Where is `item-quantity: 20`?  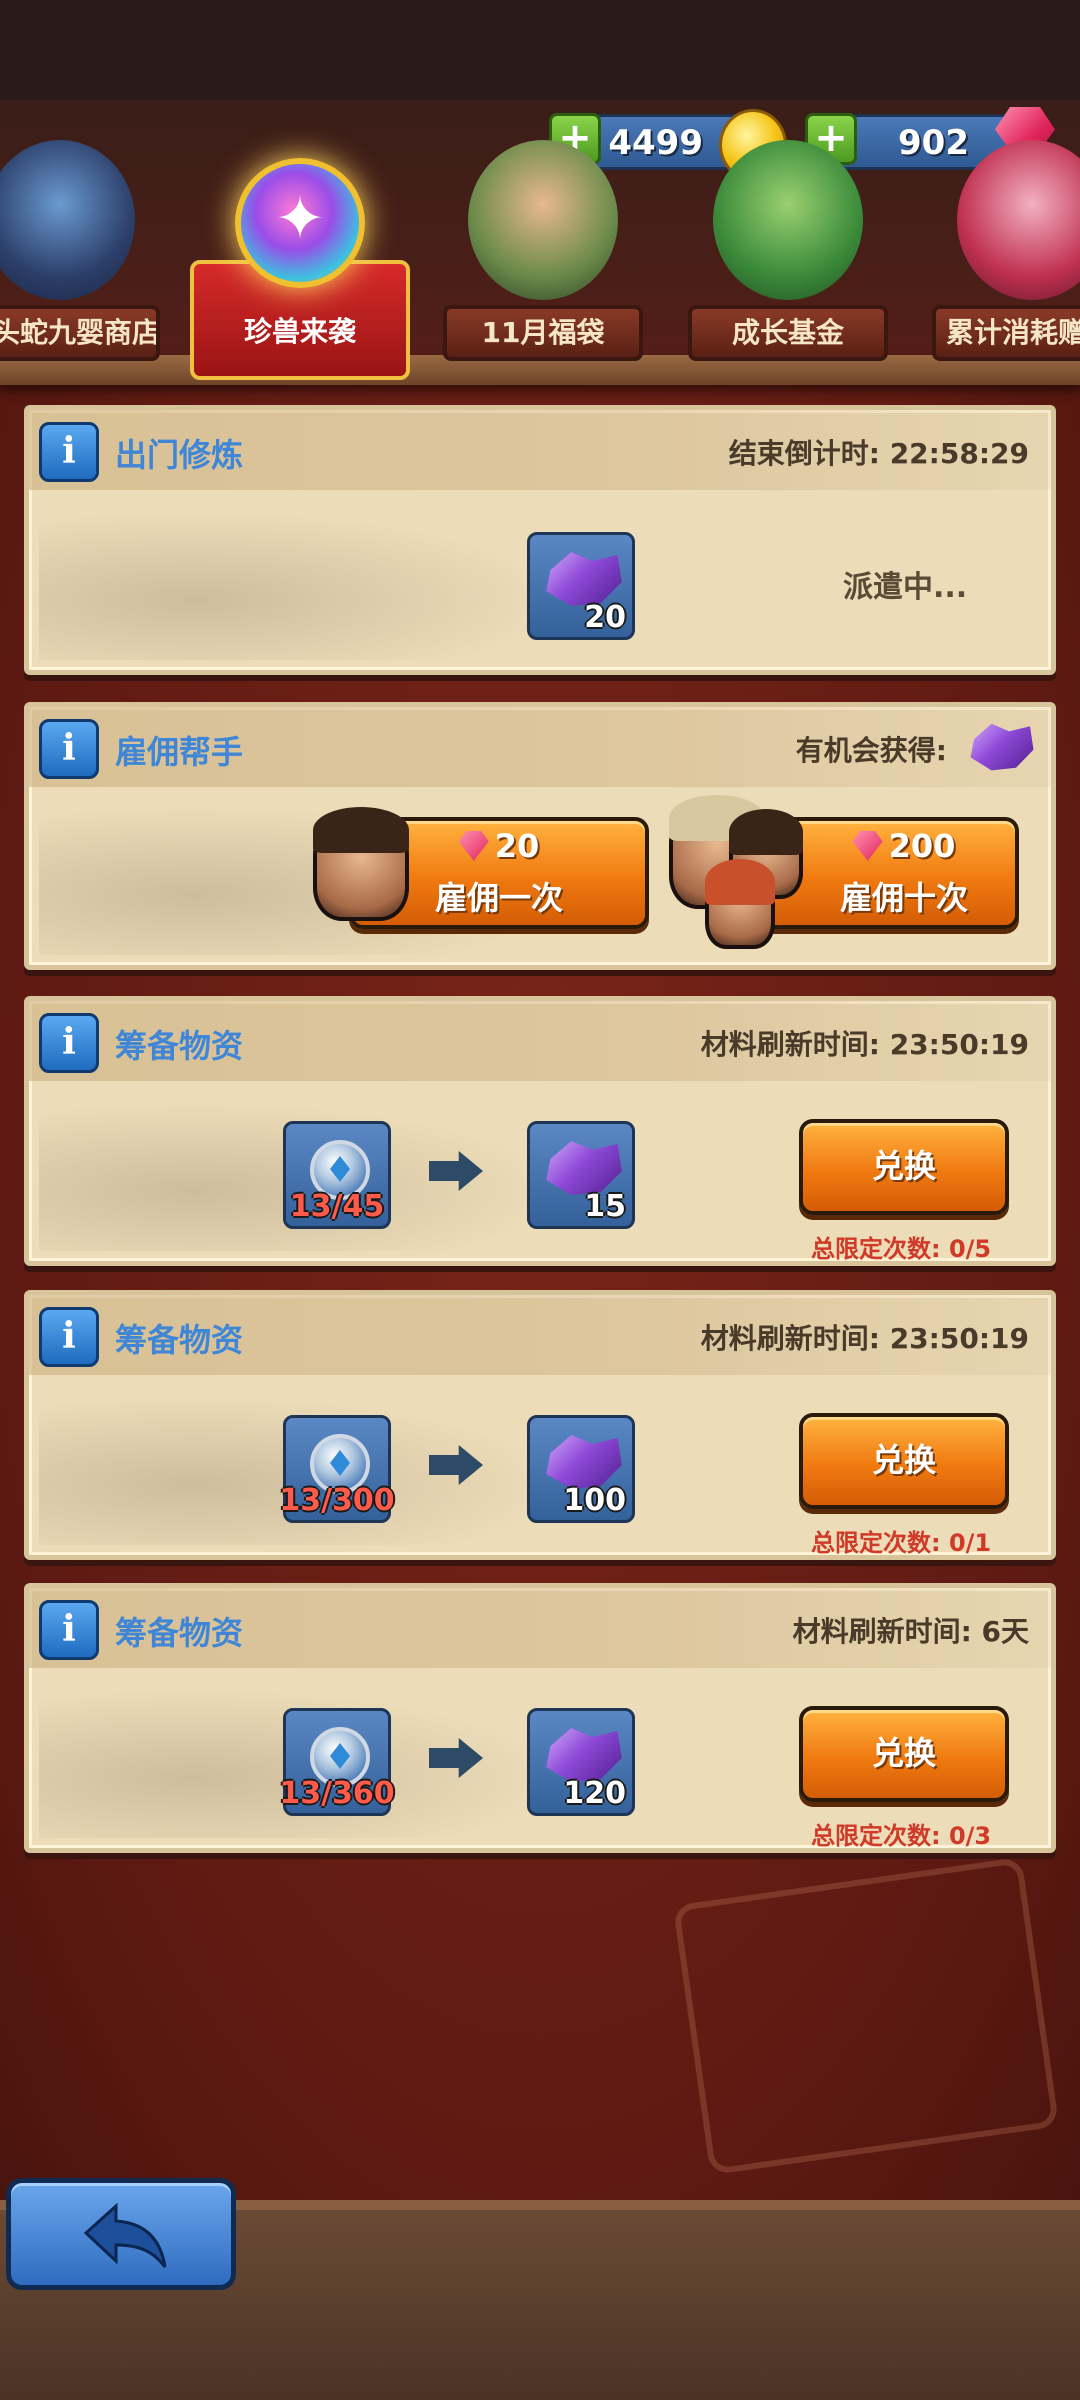 item-quantity: 20 is located at coordinates (605, 617).